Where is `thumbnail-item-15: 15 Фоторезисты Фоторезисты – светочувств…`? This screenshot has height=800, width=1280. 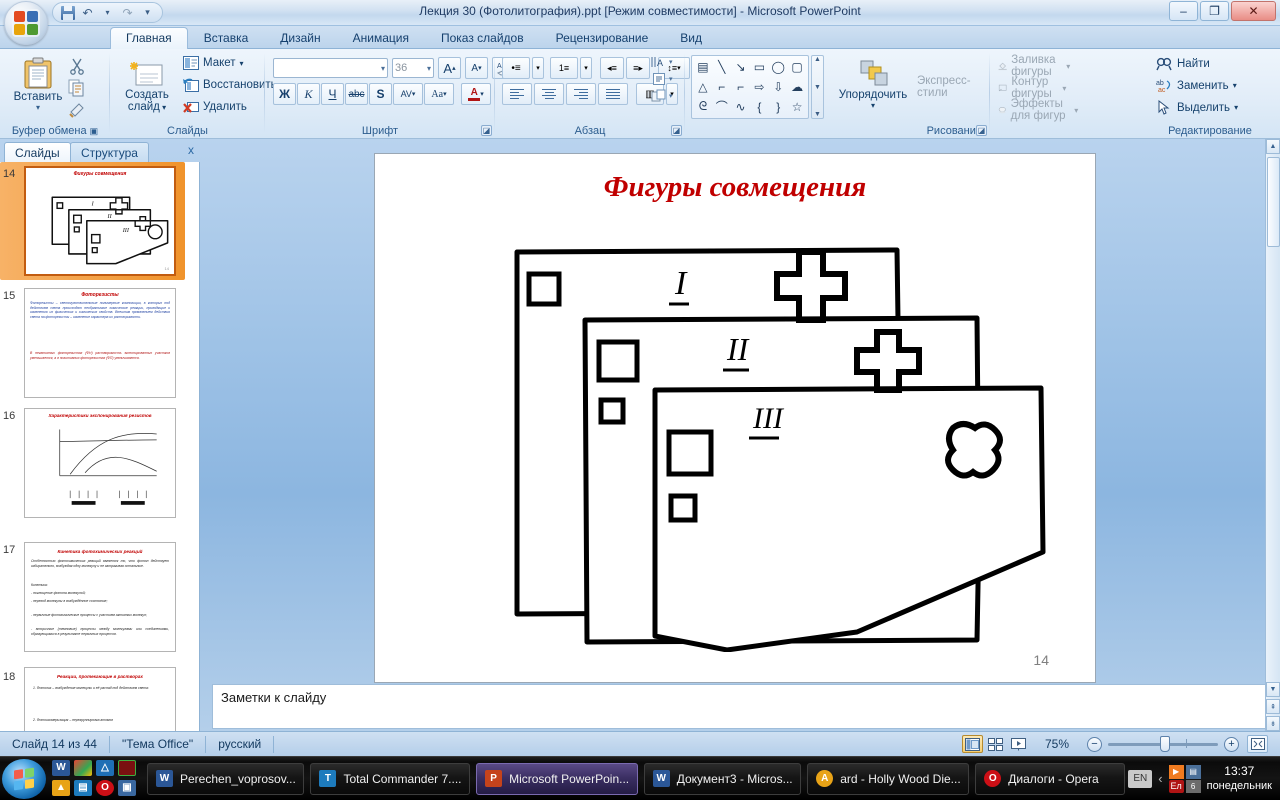
thumbnail-item-15: 15 Фоторезисты Фоторезисты – светочувств… is located at coordinates (99, 344).